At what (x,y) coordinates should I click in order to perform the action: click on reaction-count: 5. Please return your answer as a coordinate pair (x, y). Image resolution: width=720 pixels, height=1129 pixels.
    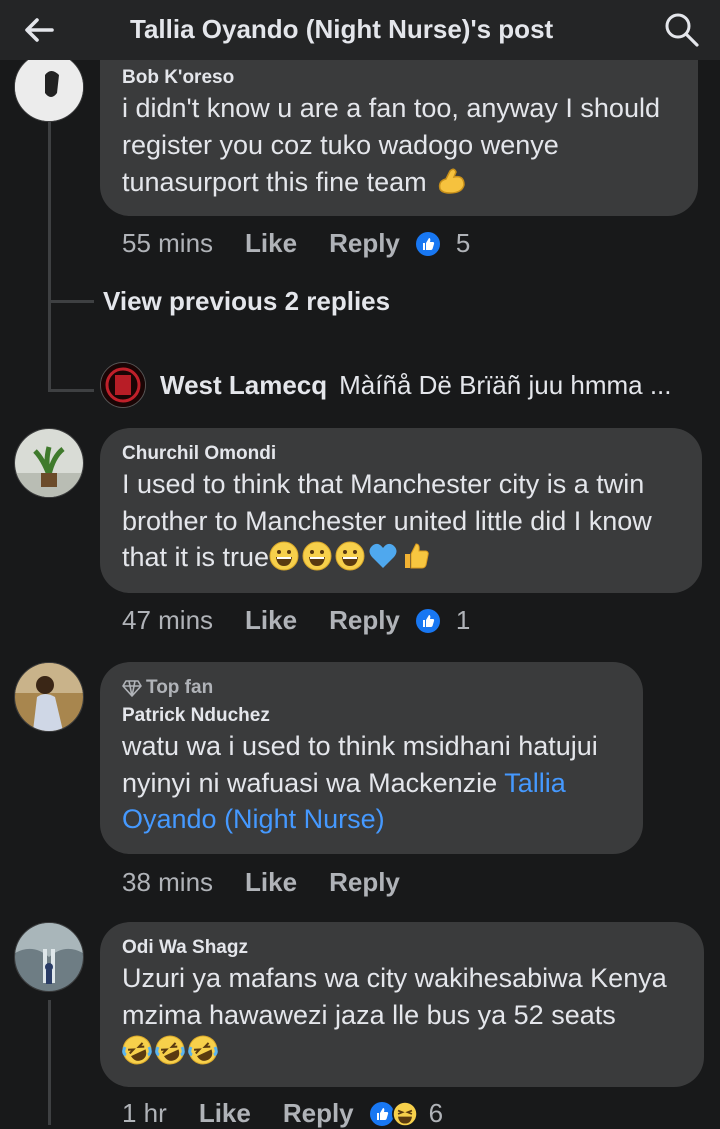
    Looking at the image, I should click on (463, 243).